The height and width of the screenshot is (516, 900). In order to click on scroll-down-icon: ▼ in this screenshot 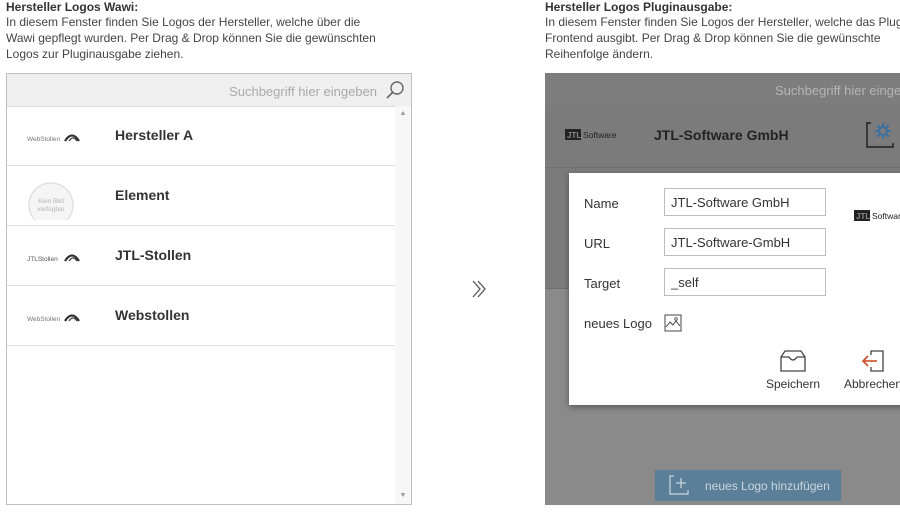, I will do `click(403, 496)`.